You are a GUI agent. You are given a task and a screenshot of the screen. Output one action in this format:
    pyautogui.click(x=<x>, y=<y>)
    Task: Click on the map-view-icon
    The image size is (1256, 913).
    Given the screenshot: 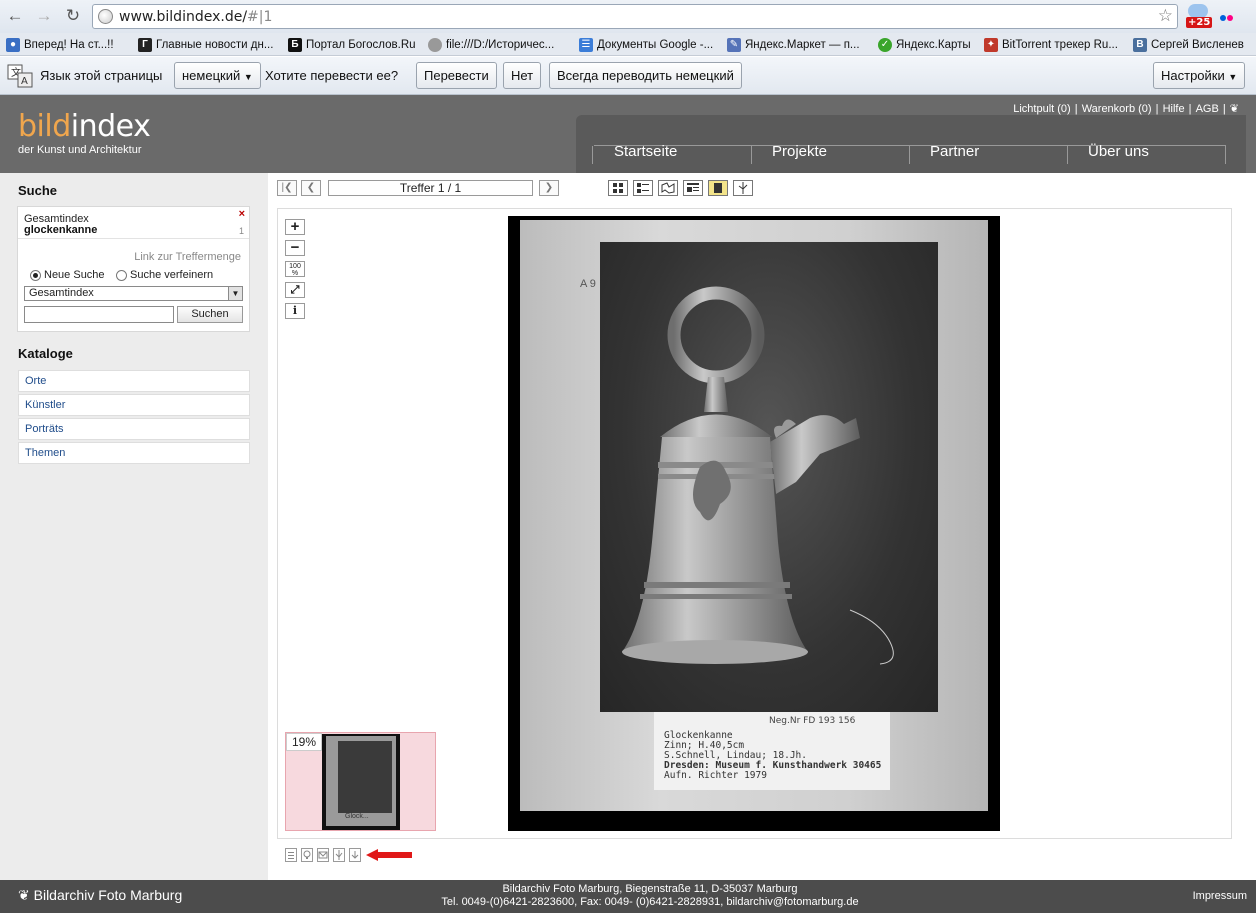 What is the action you would take?
    pyautogui.click(x=668, y=188)
    